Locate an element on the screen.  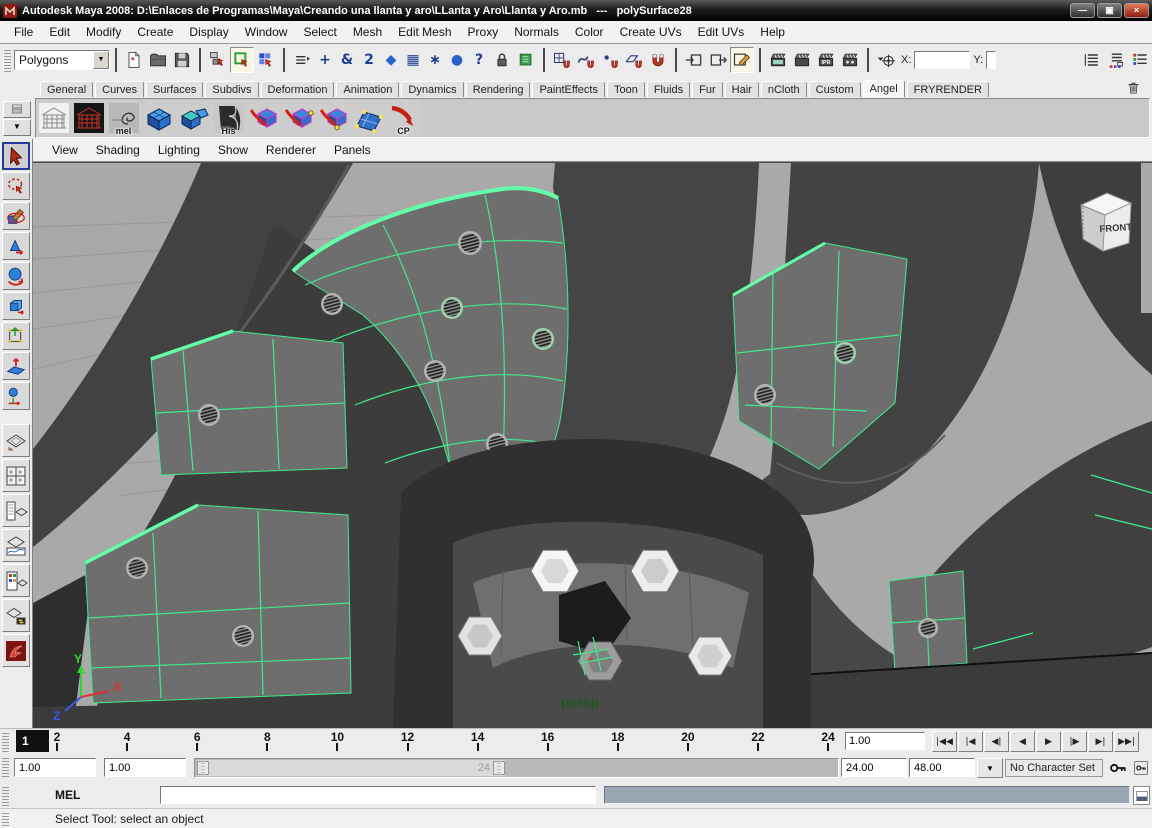
menu-window: Window is located at coordinates (266, 32).